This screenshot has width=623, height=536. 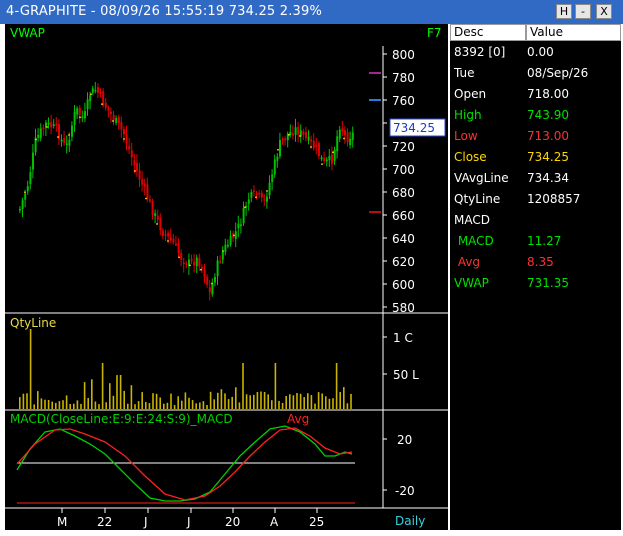 I want to click on grid-row: MACD, so click(x=535, y=221).